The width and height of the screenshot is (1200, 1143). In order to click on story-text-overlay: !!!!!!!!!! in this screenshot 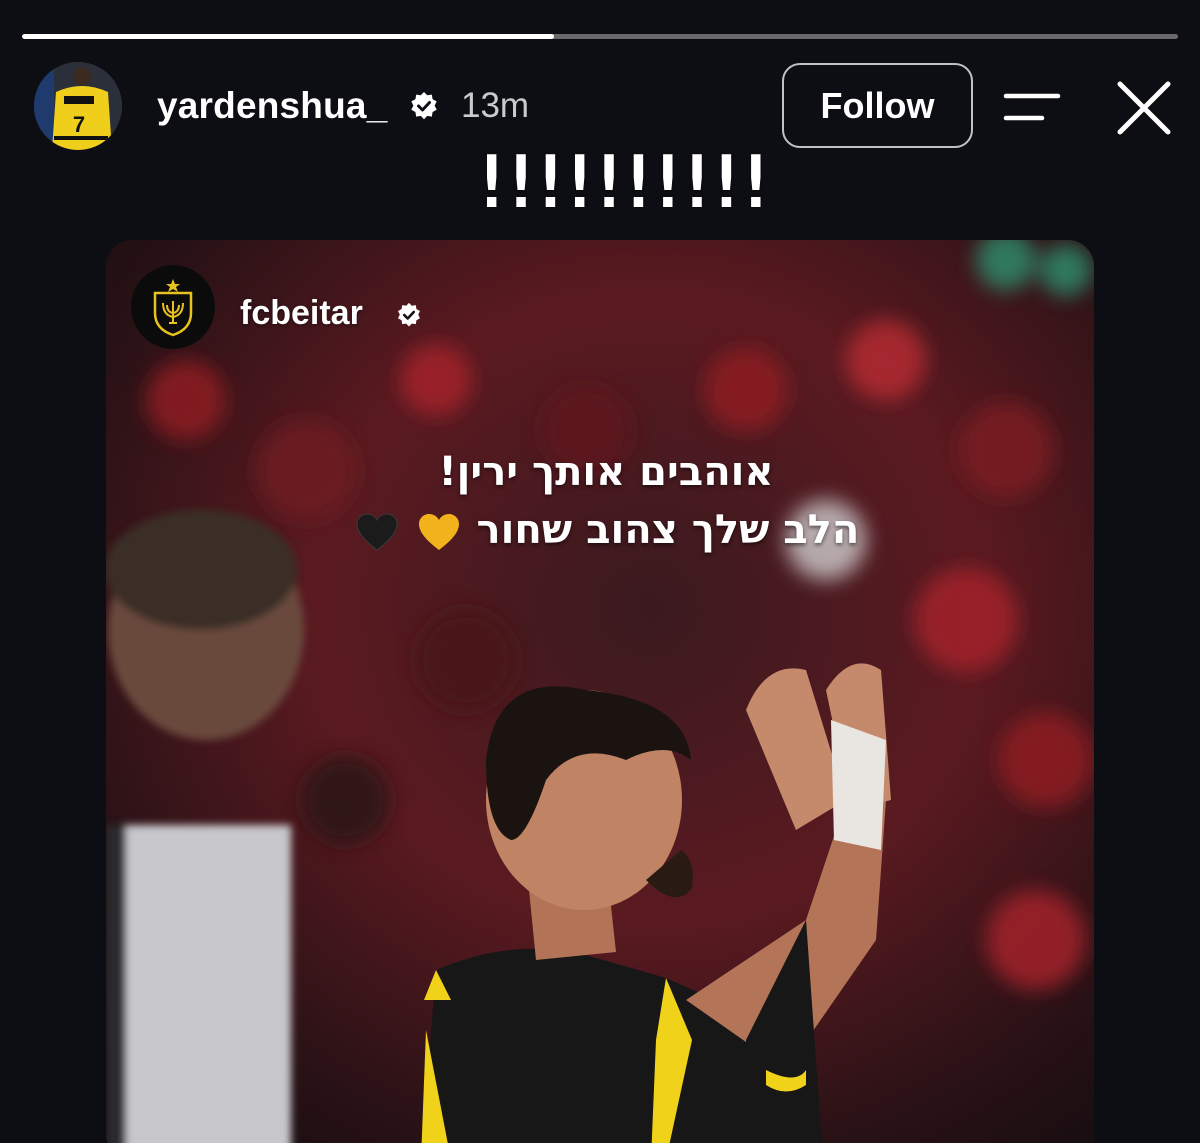, I will do `click(623, 182)`.